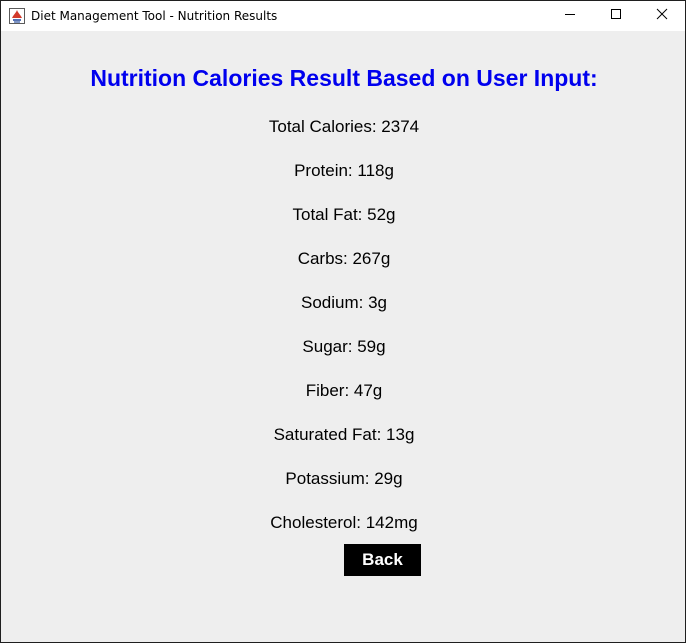 This screenshot has height=643, width=686. I want to click on title-bar: Diet Management Tool - Nutrition Results, so click(343, 16).